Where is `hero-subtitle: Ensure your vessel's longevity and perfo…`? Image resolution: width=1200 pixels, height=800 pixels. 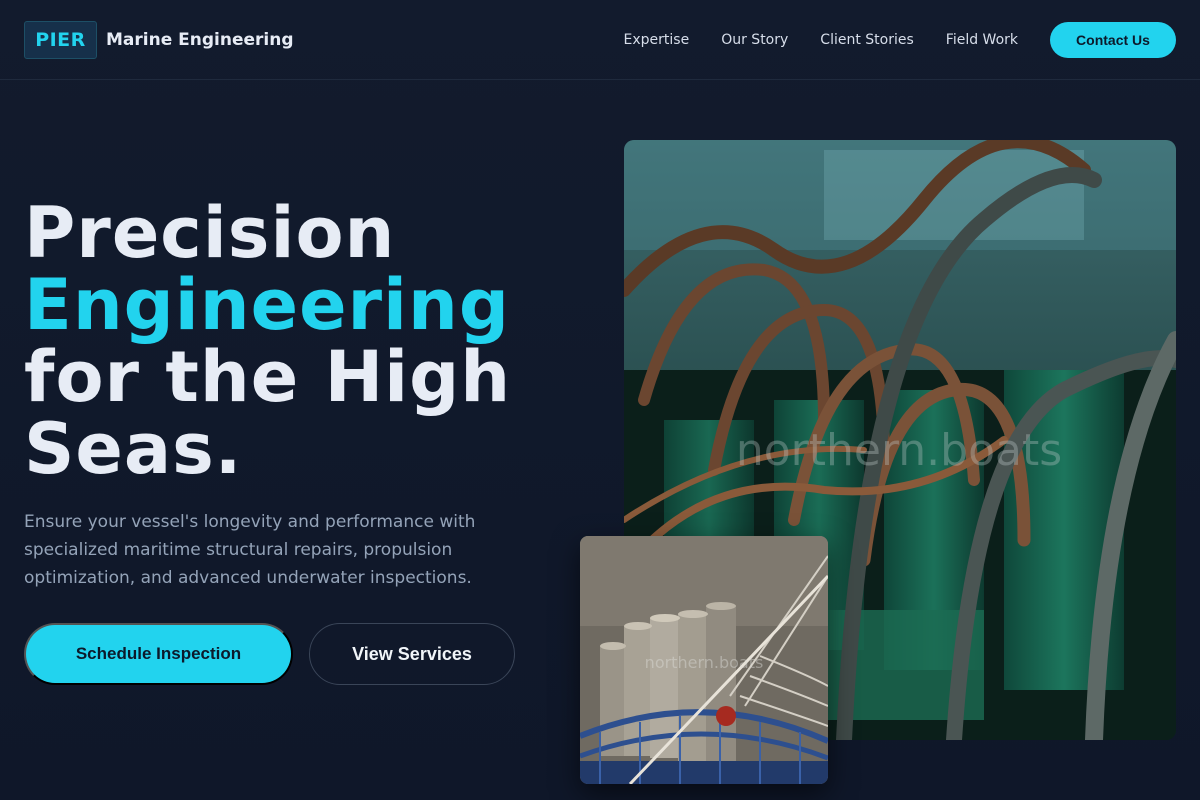 hero-subtitle: Ensure your vessel's longevity and perfo… is located at coordinates (250, 550).